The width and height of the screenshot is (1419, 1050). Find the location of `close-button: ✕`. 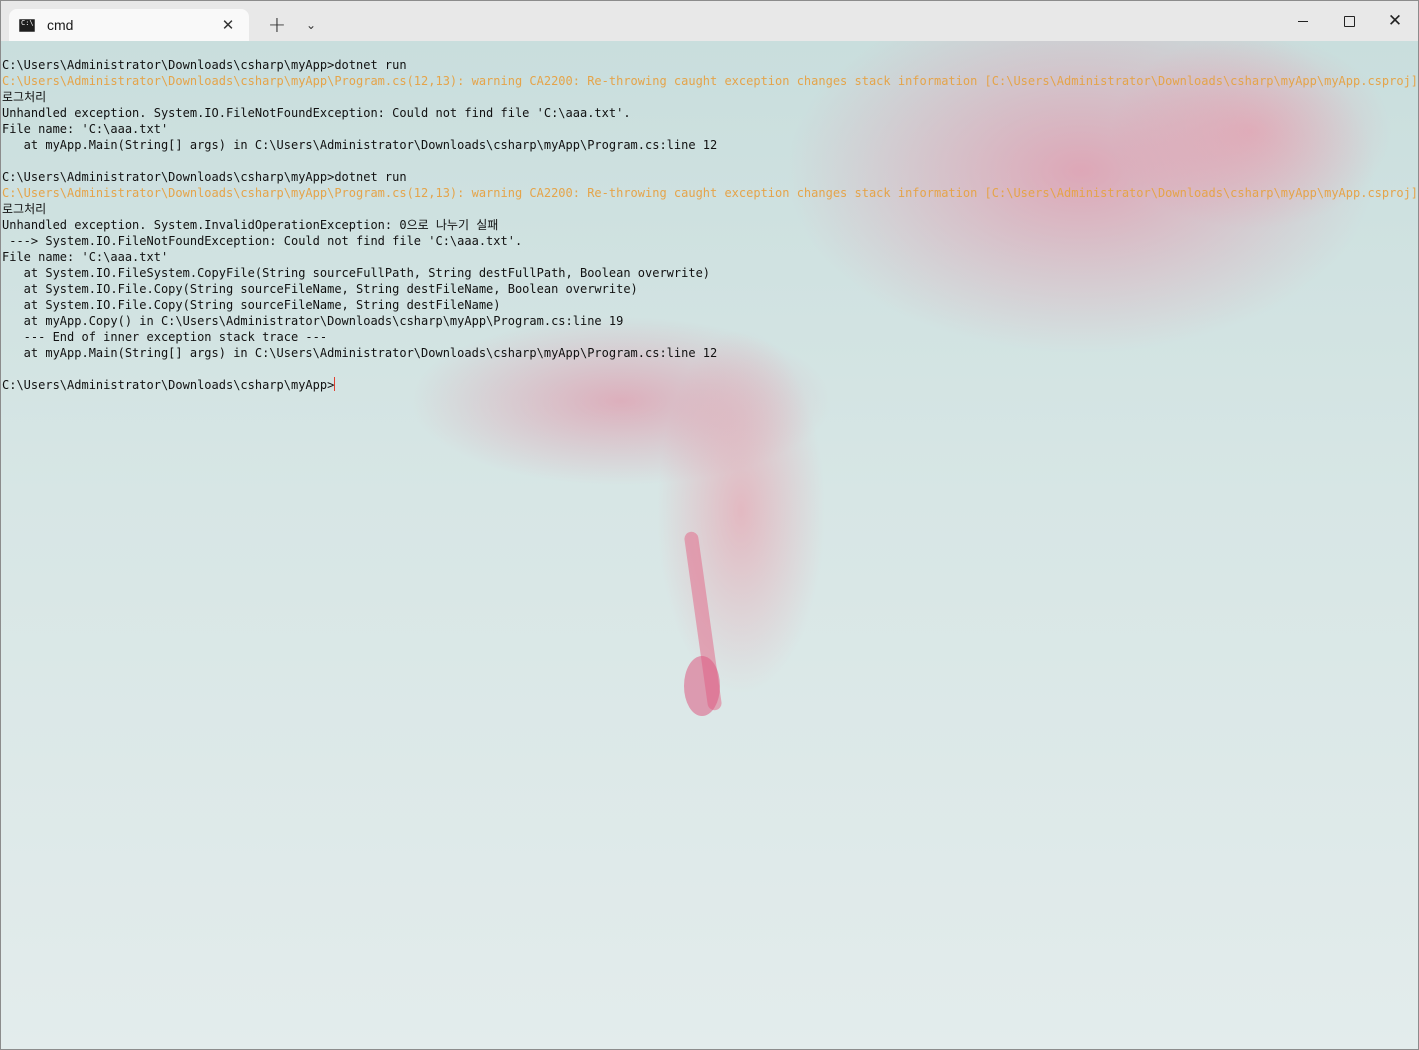

close-button: ✕ is located at coordinates (1395, 21).